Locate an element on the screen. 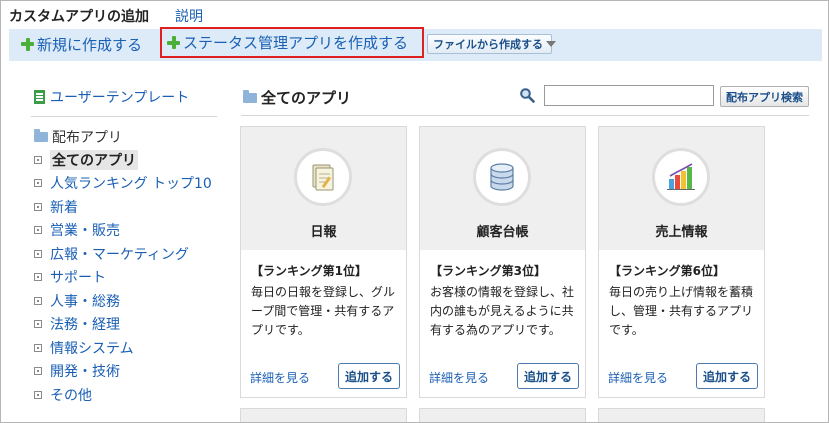  category-item-legal: 法務・経理 is located at coordinates (129, 325).